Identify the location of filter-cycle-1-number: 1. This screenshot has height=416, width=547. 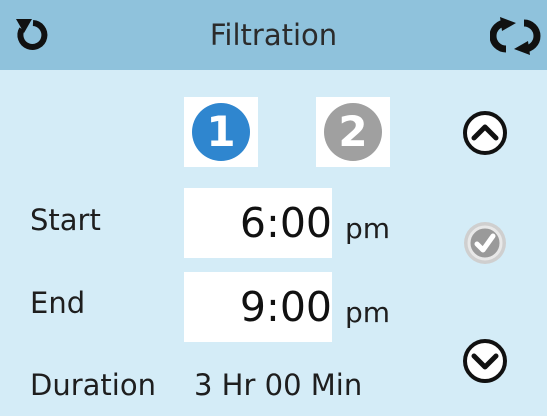
(221, 132).